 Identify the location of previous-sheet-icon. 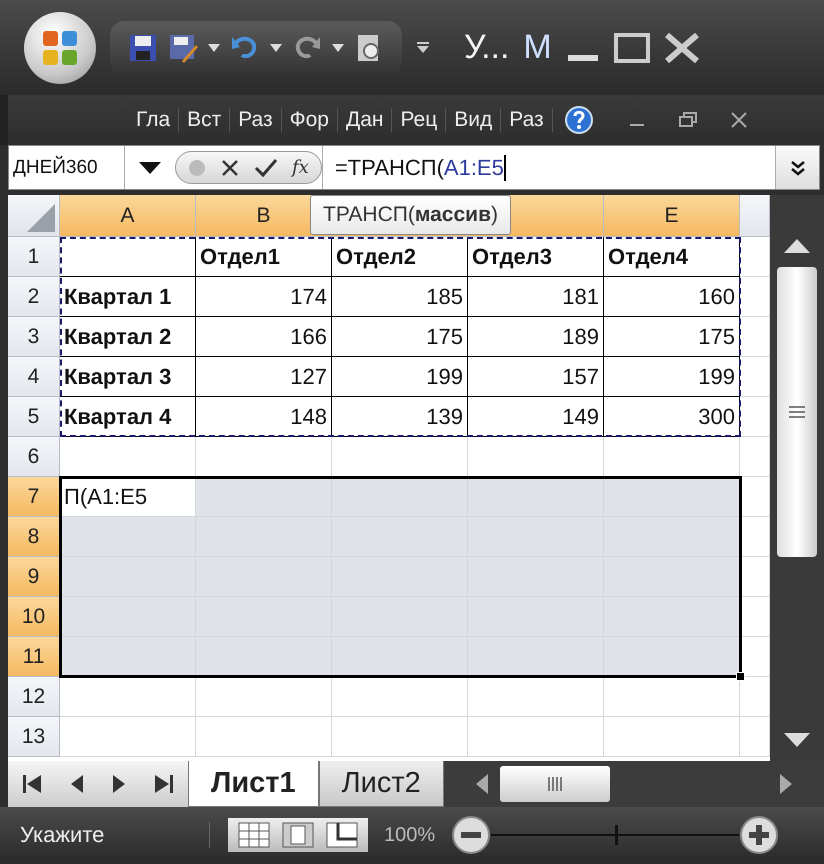
(77, 784).